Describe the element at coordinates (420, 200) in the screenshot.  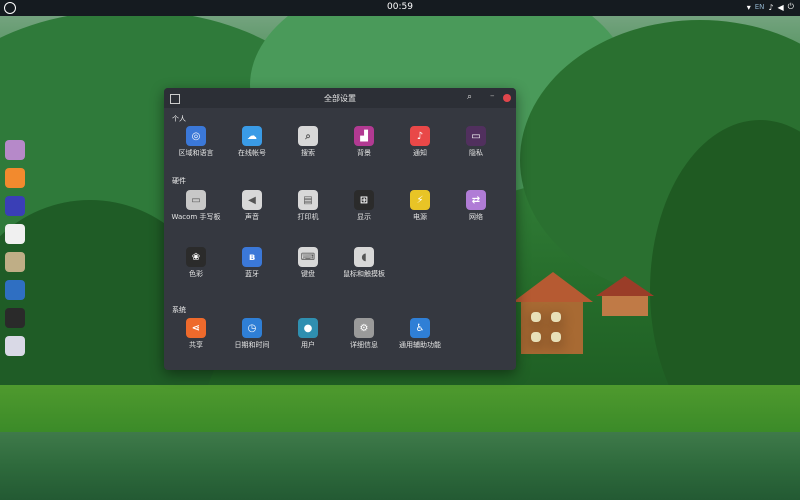
I see `power-icon: ⚡` at that location.